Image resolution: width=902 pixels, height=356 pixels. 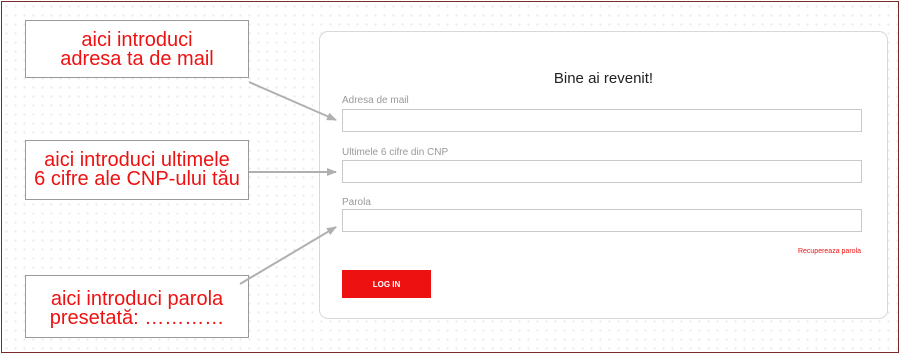 What do you see at coordinates (602, 120) in the screenshot?
I see `email-field` at bounding box center [602, 120].